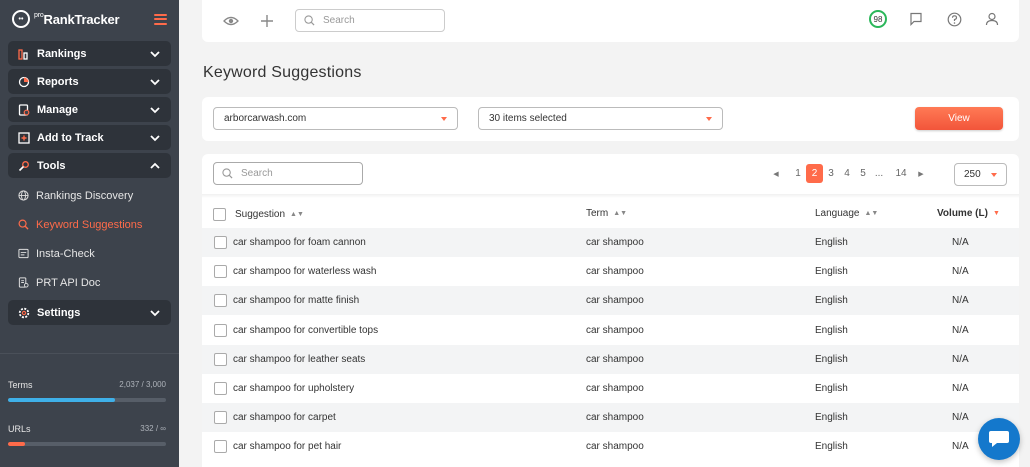  Describe the element at coordinates (959, 118) in the screenshot. I see `view-button: View` at that location.